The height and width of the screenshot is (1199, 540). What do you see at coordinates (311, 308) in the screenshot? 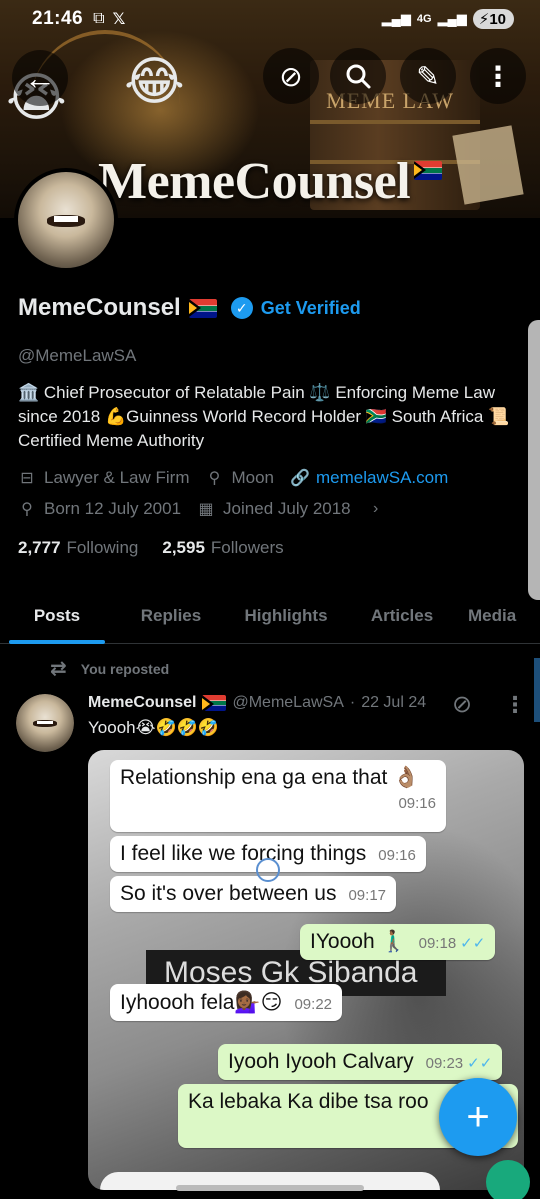
I see `get-verified-link: Get Verified` at bounding box center [311, 308].